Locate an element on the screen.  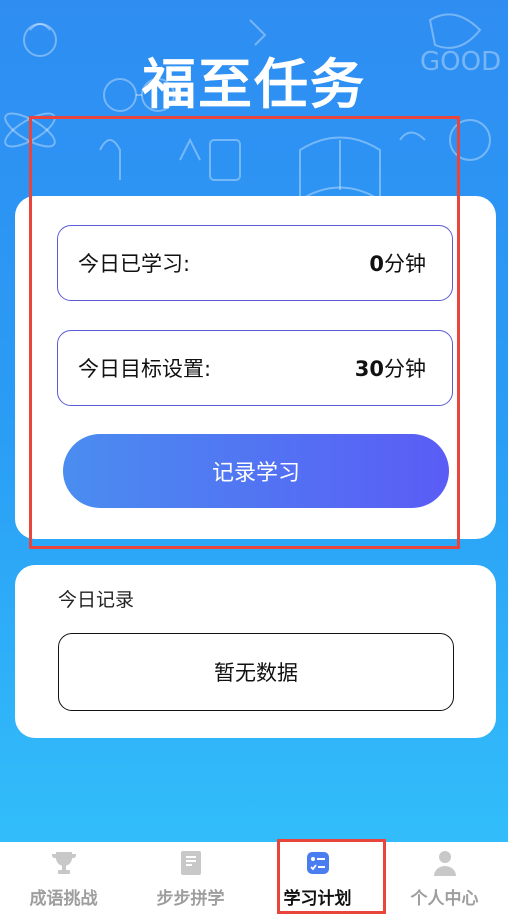
book-icon is located at coordinates (191, 863).